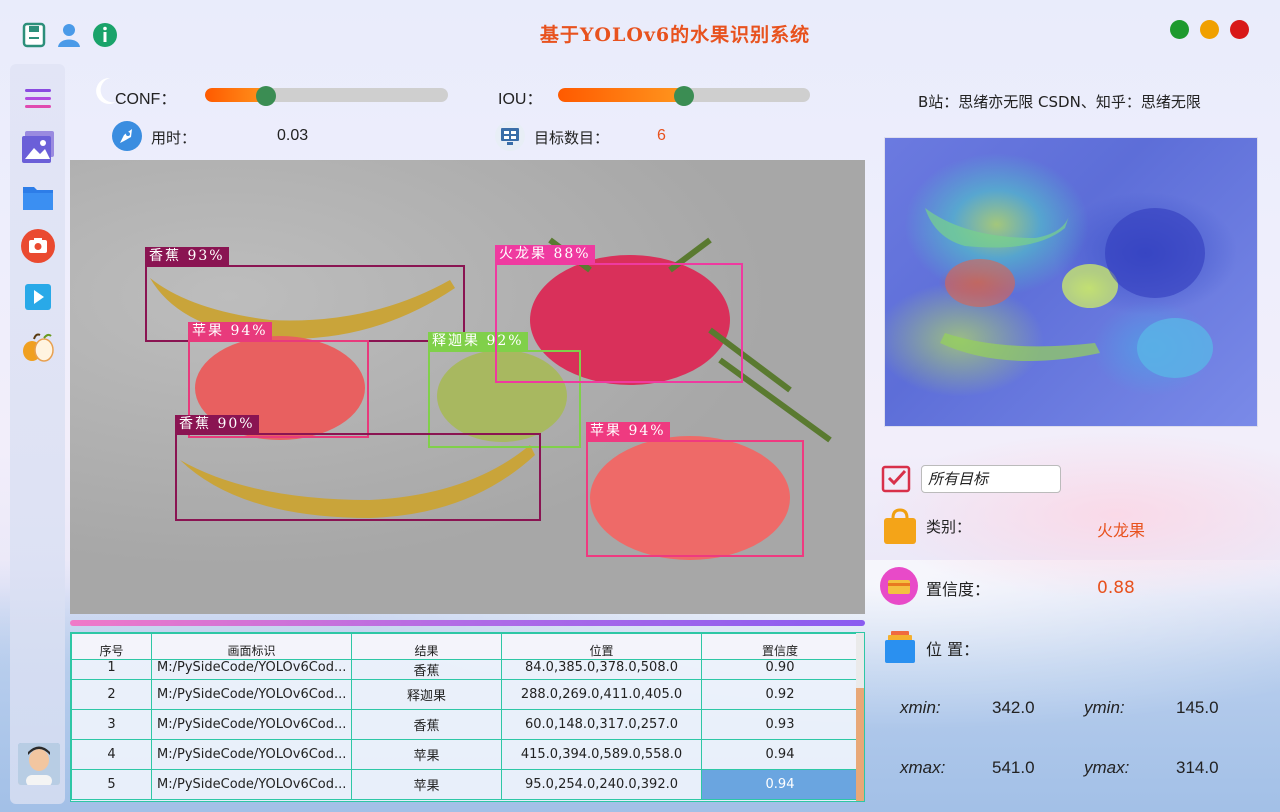 The height and width of the screenshot is (812, 1280). What do you see at coordinates (899, 586) in the screenshot?
I see `confidence-icon` at bounding box center [899, 586].